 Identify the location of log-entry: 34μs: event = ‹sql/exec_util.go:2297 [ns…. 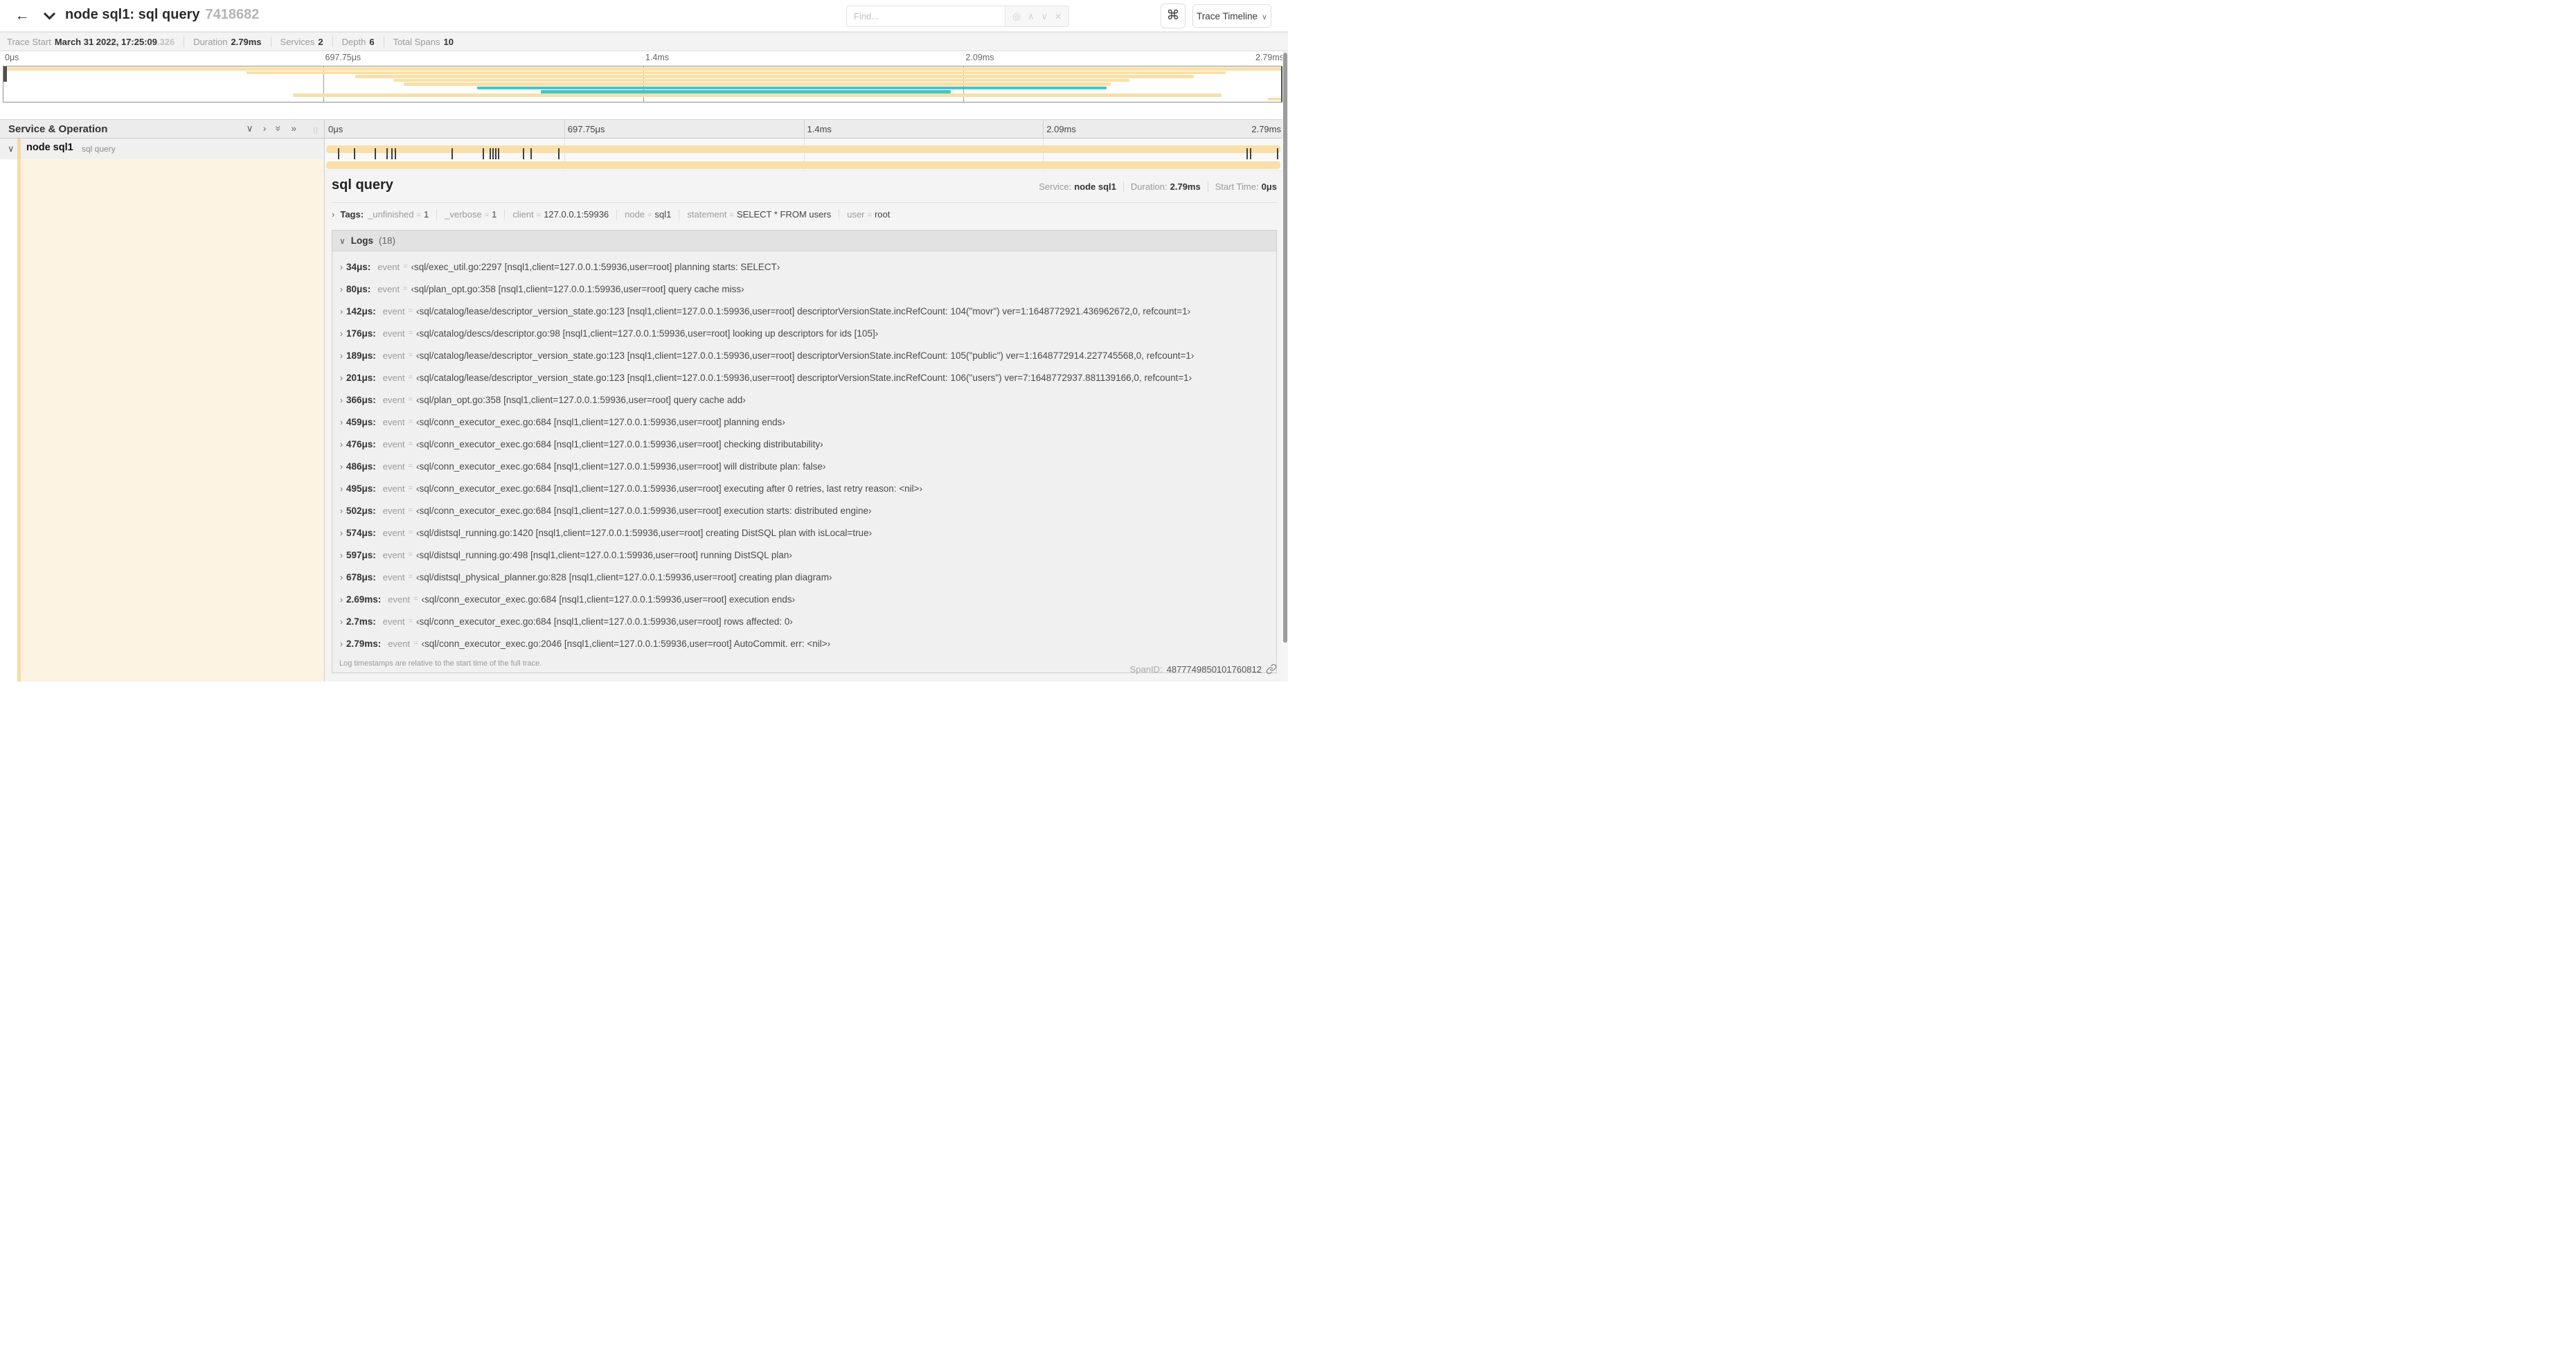
(806, 267).